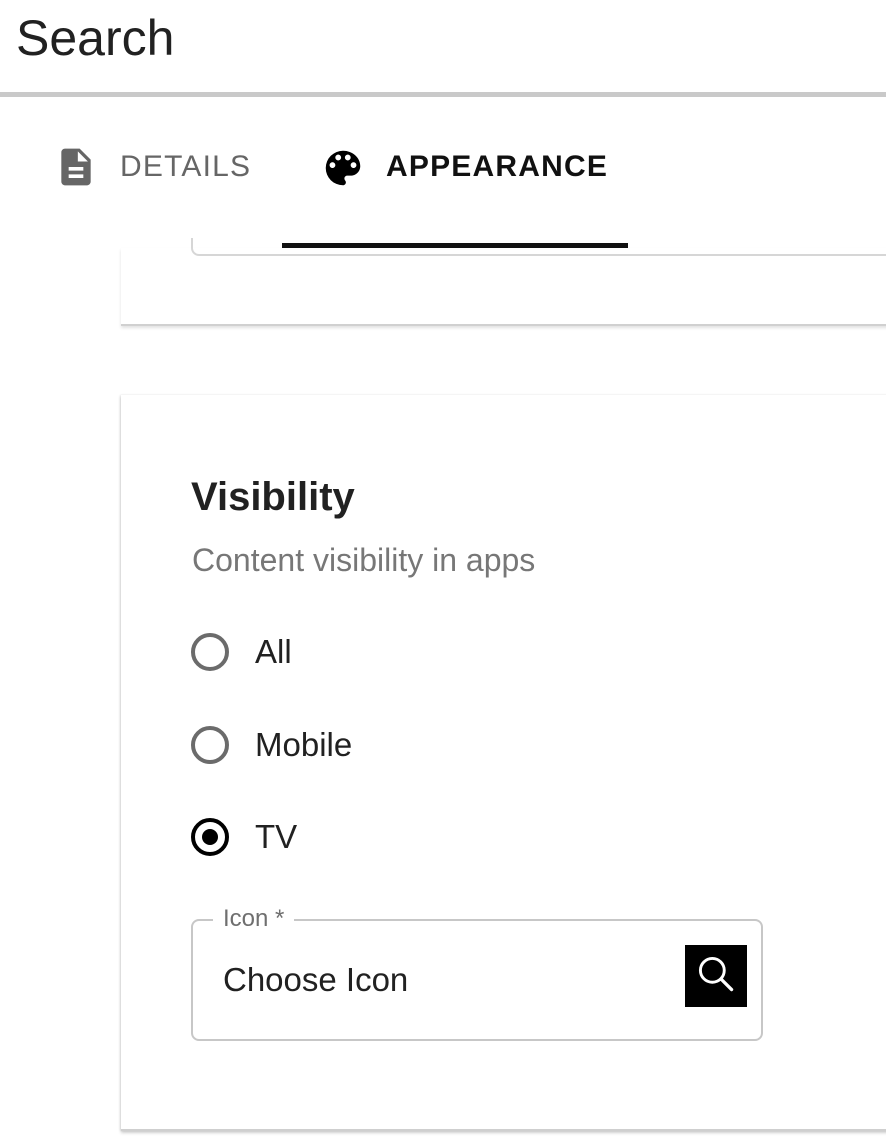 Image resolution: width=886 pixels, height=1144 pixels. What do you see at coordinates (95, 38) in the screenshot?
I see `page-title: Search` at bounding box center [95, 38].